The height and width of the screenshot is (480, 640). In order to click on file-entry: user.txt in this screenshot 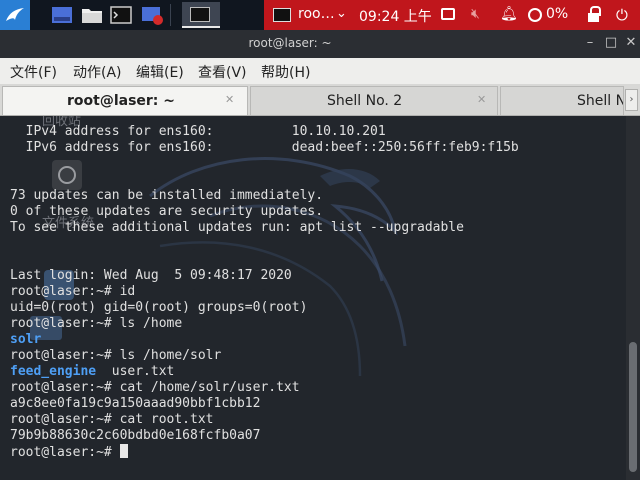, I will do `click(135, 371)`.